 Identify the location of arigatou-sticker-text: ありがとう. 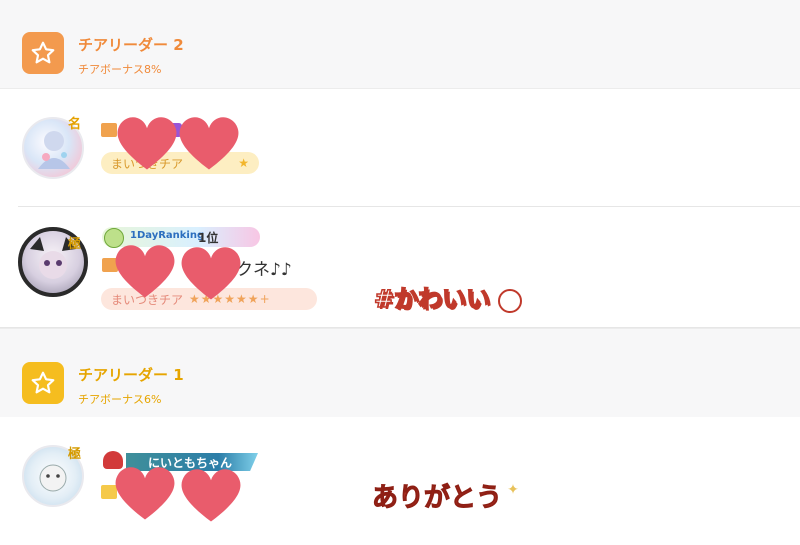
(437, 498).